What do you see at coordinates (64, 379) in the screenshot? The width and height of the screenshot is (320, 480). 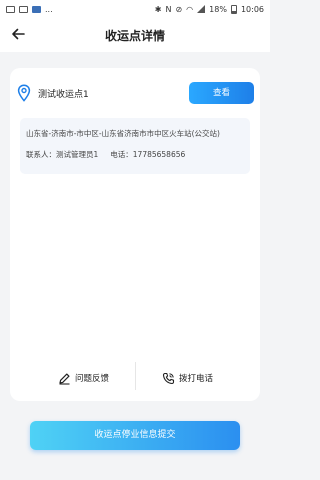 I see `pencil-icon` at bounding box center [64, 379].